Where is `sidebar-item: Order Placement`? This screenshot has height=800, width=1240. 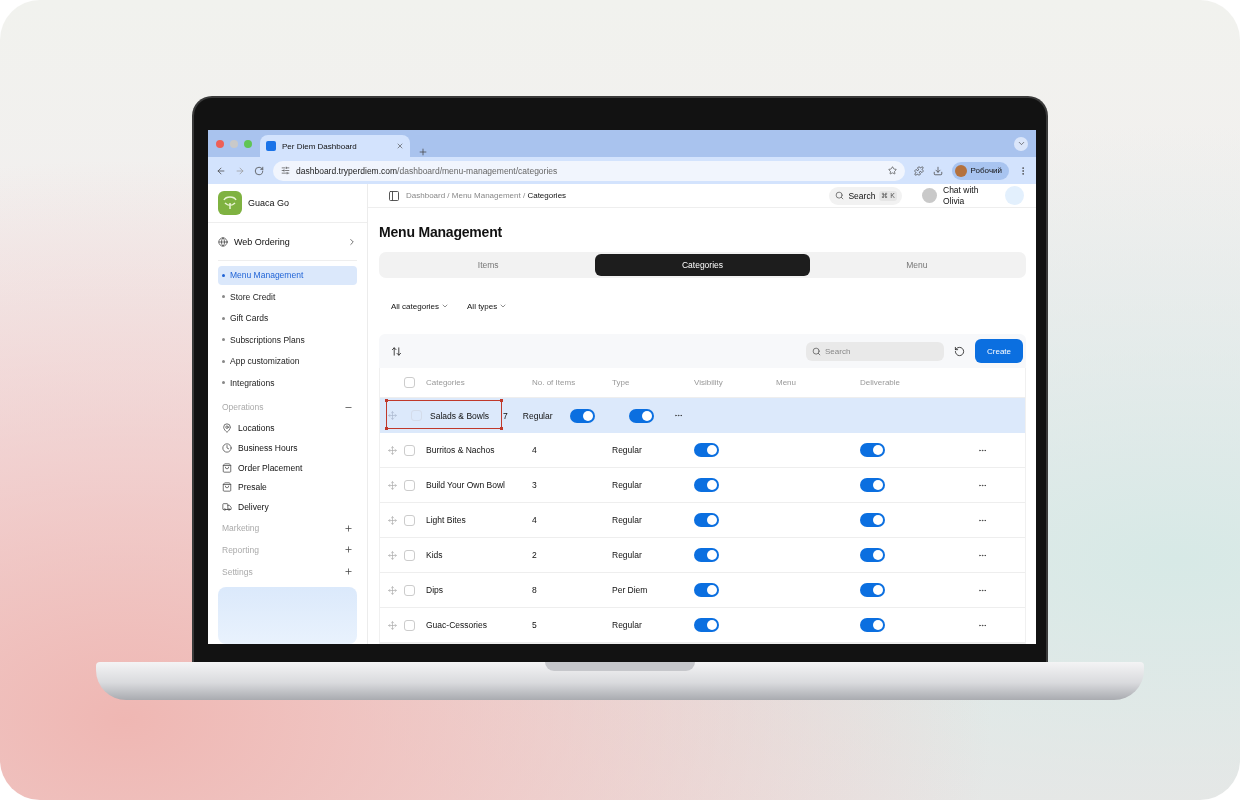
sidebar-item: Order Placement is located at coordinates (287, 467).